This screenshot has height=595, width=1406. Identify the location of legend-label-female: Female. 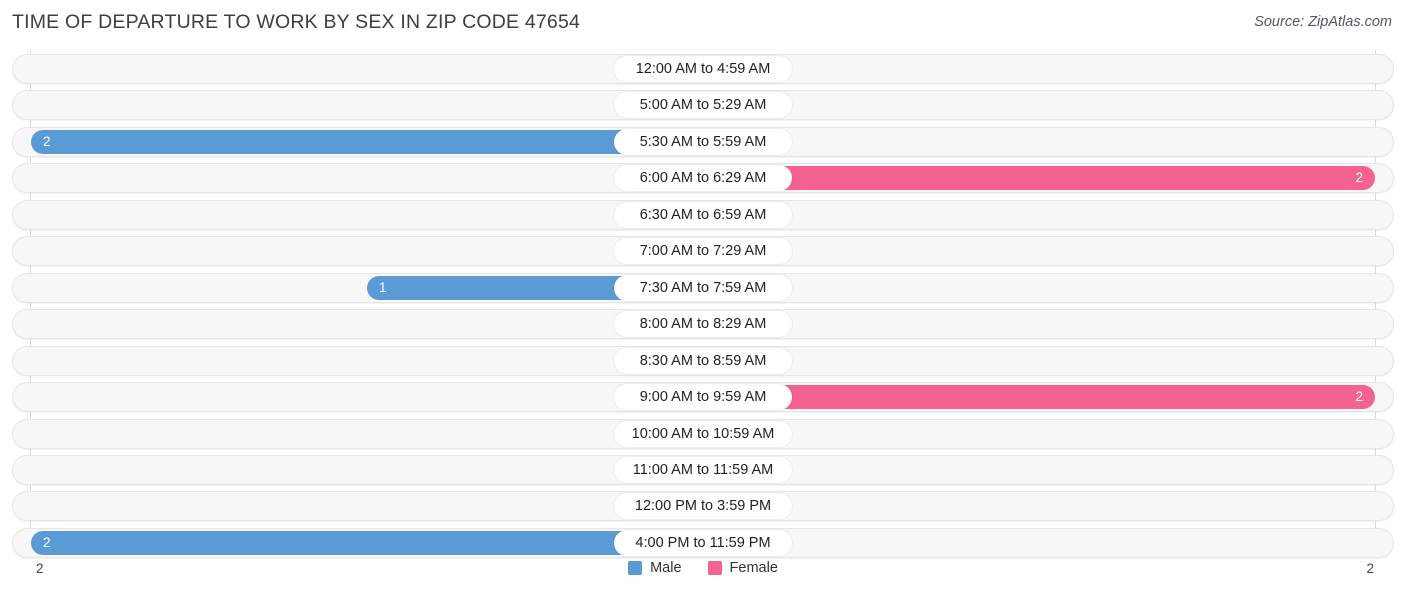
(753, 568).